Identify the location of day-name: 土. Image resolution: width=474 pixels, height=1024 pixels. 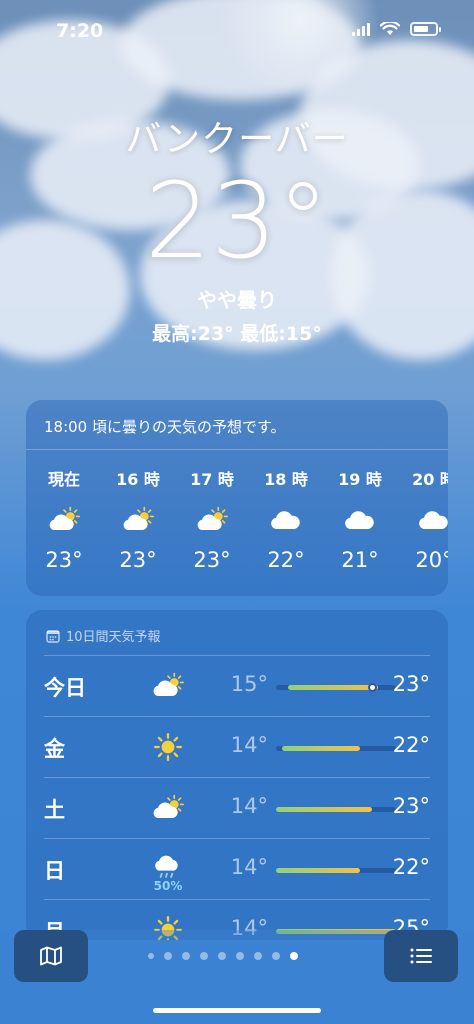
(54, 810).